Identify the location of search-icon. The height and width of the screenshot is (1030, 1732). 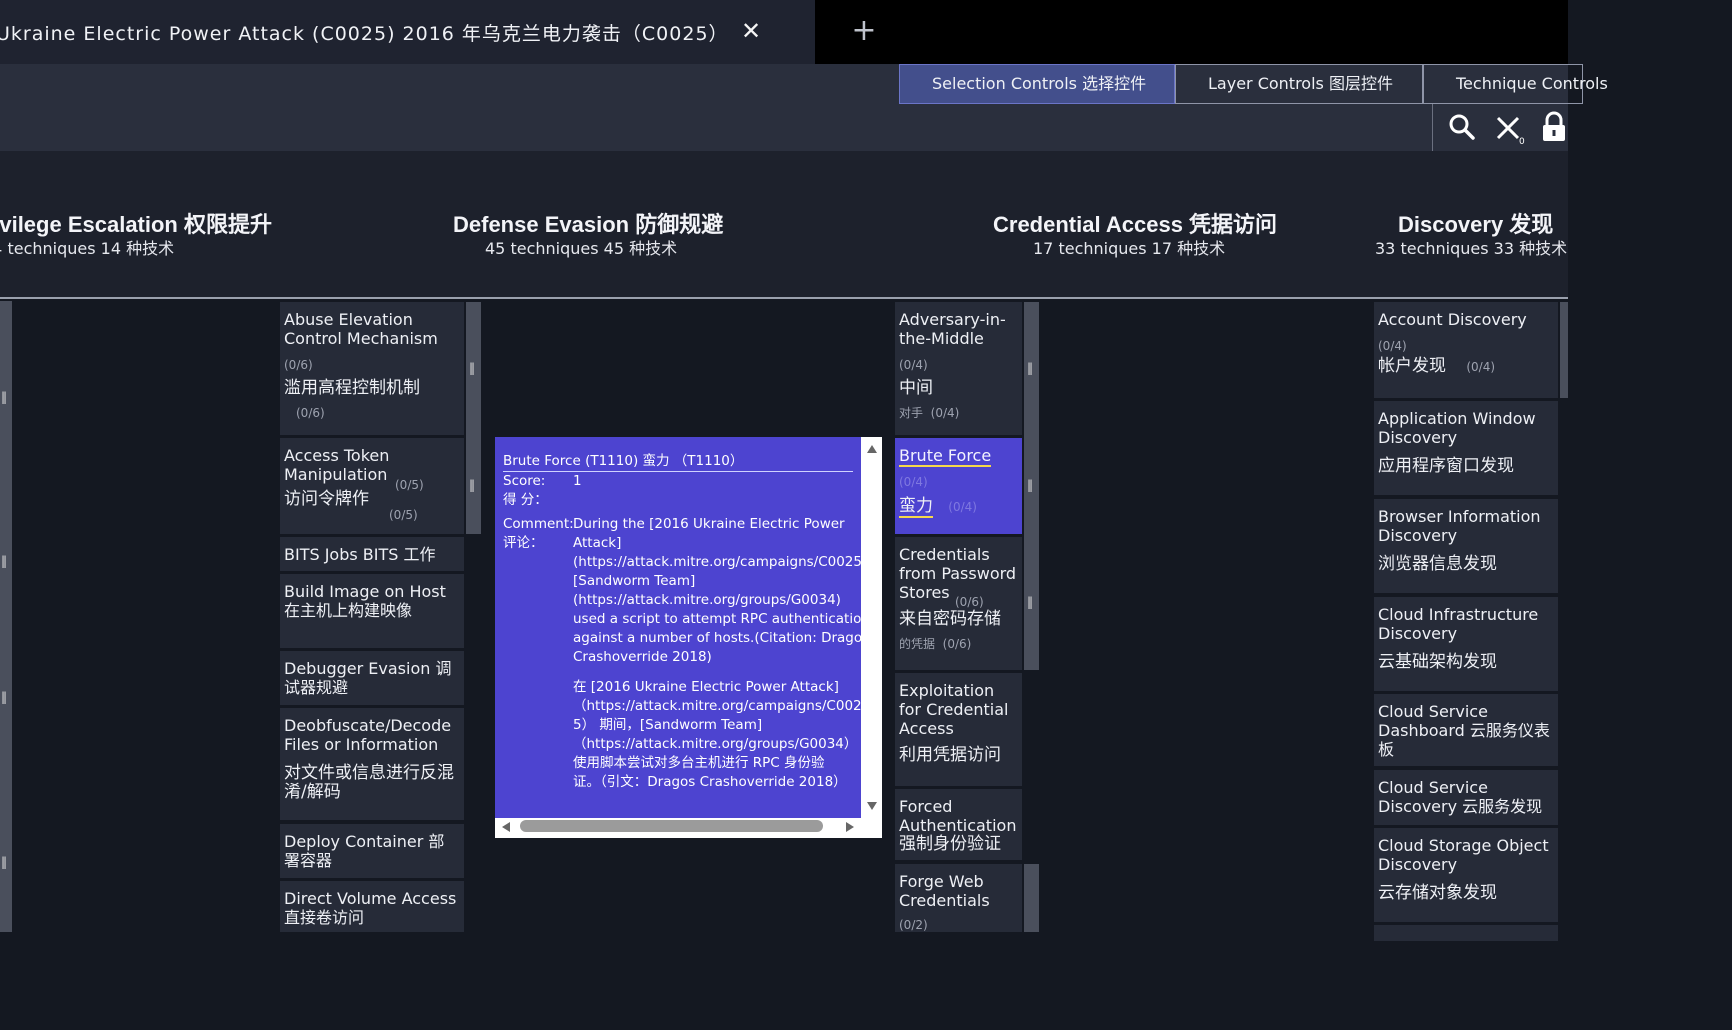
(1462, 127).